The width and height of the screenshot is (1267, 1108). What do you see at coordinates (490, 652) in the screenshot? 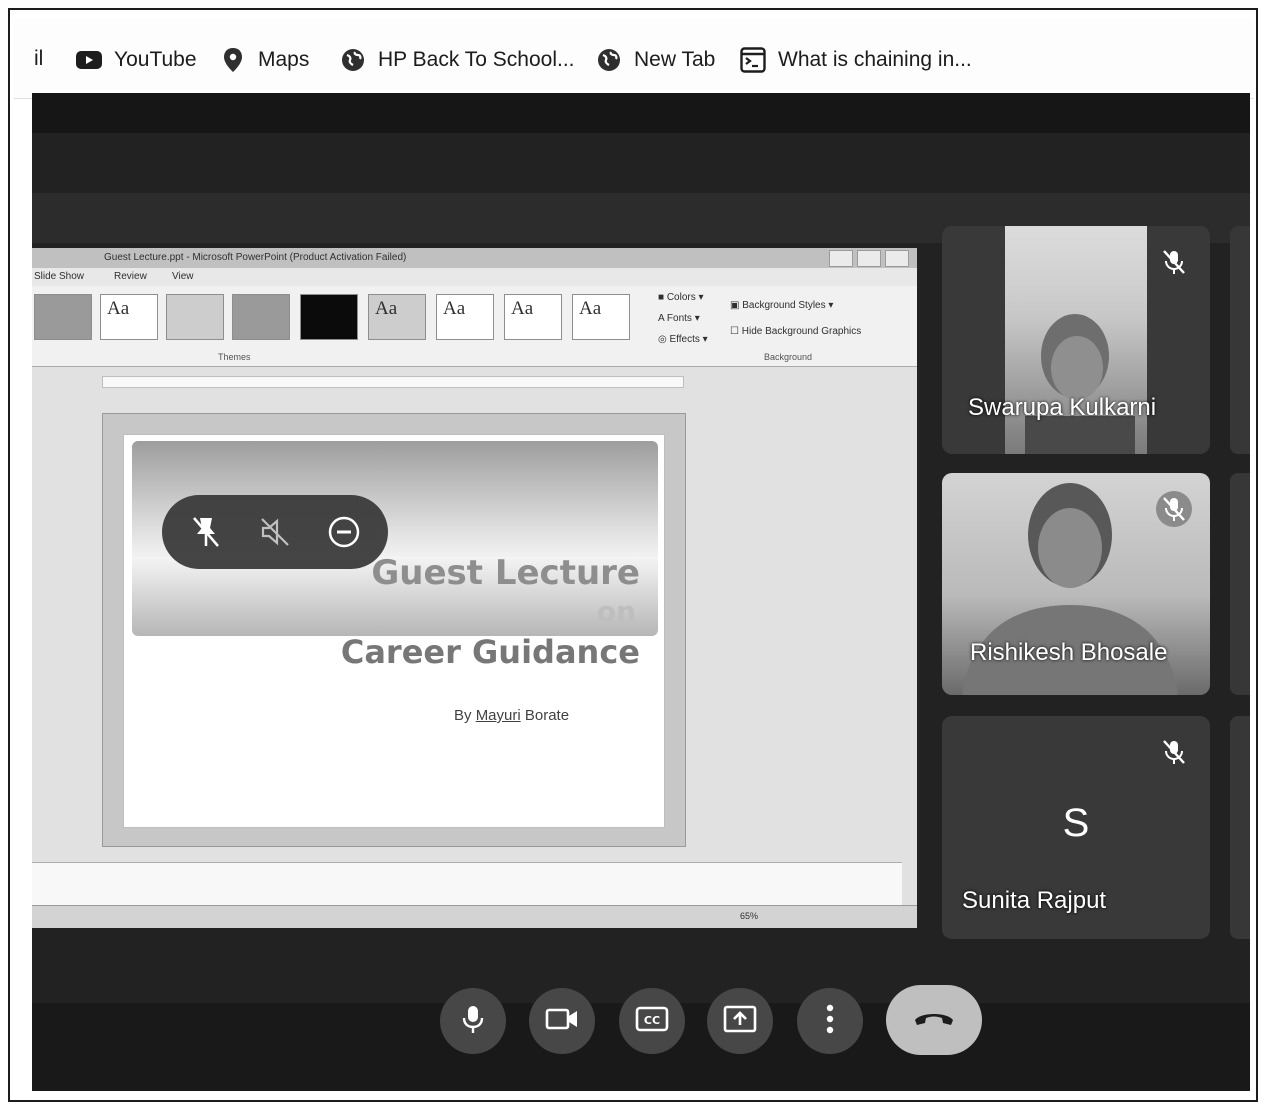
I see `slide-title-line3: Career Guidance` at bounding box center [490, 652].